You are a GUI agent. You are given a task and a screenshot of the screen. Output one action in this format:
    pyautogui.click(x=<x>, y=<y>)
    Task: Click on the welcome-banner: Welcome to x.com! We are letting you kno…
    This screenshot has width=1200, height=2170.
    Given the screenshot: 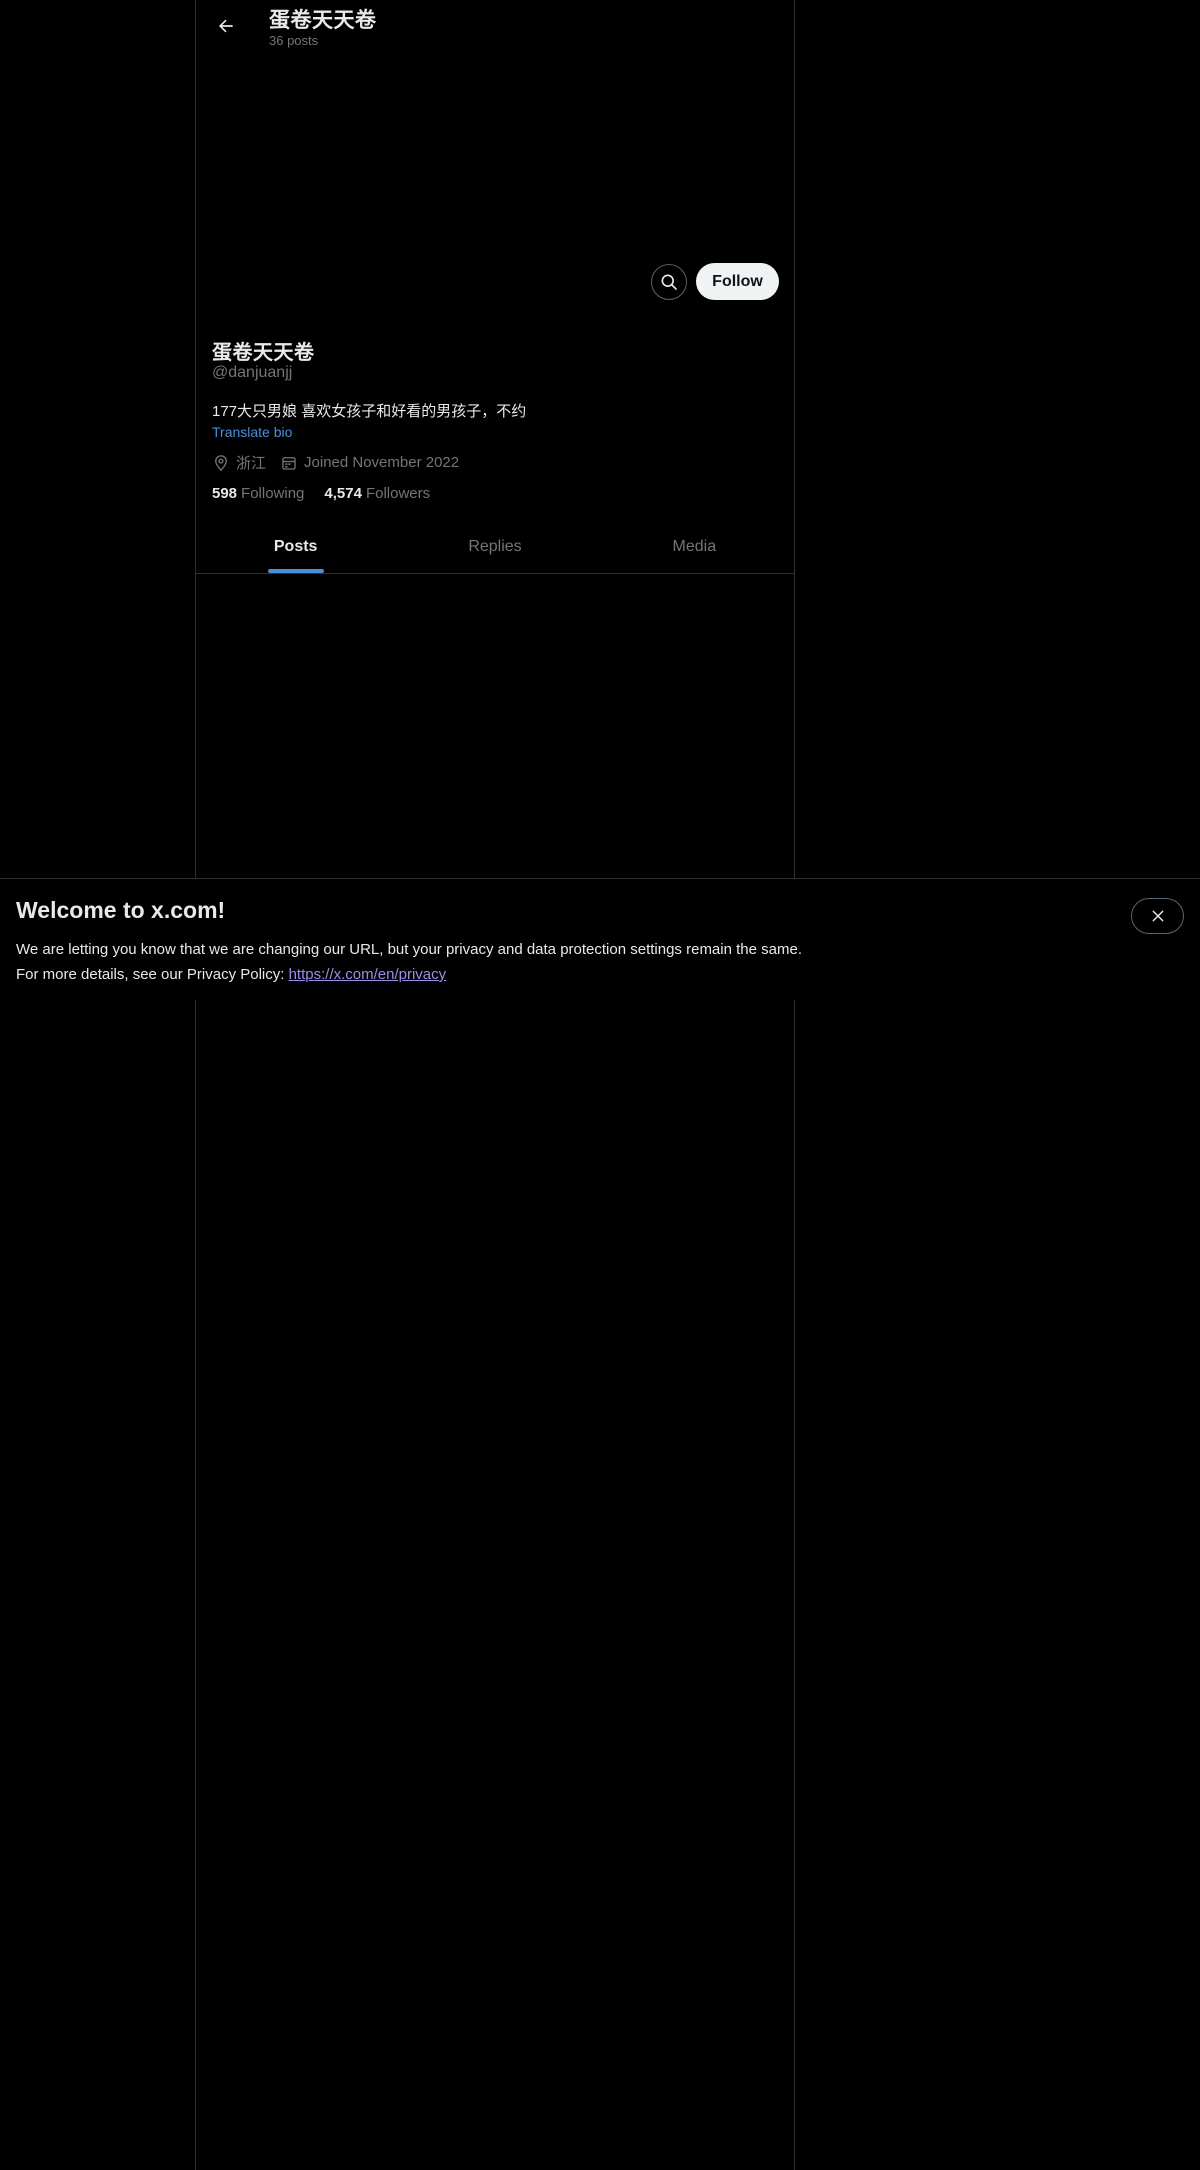 What is the action you would take?
    pyautogui.click(x=600, y=939)
    